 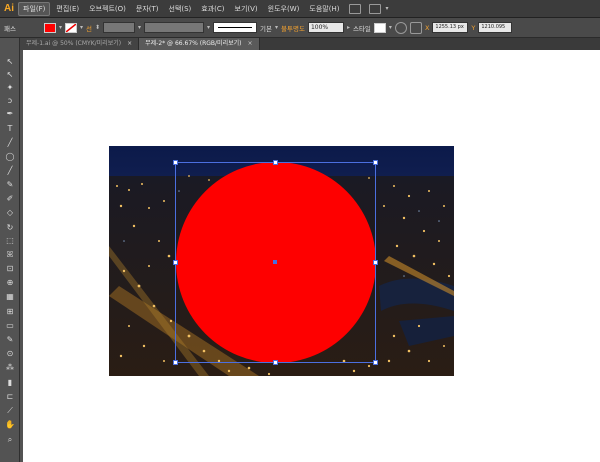 I want to click on handle-top-left, so click(x=175, y=162).